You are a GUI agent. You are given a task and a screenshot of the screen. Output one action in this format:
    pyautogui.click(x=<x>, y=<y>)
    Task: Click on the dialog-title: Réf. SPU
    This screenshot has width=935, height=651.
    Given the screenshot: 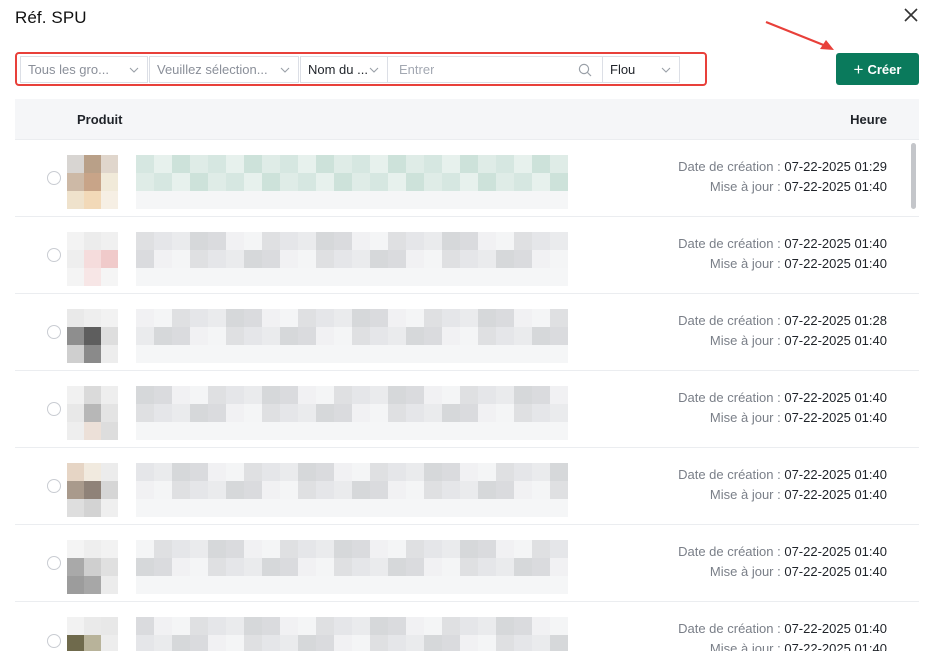 What is the action you would take?
    pyautogui.click(x=51, y=17)
    